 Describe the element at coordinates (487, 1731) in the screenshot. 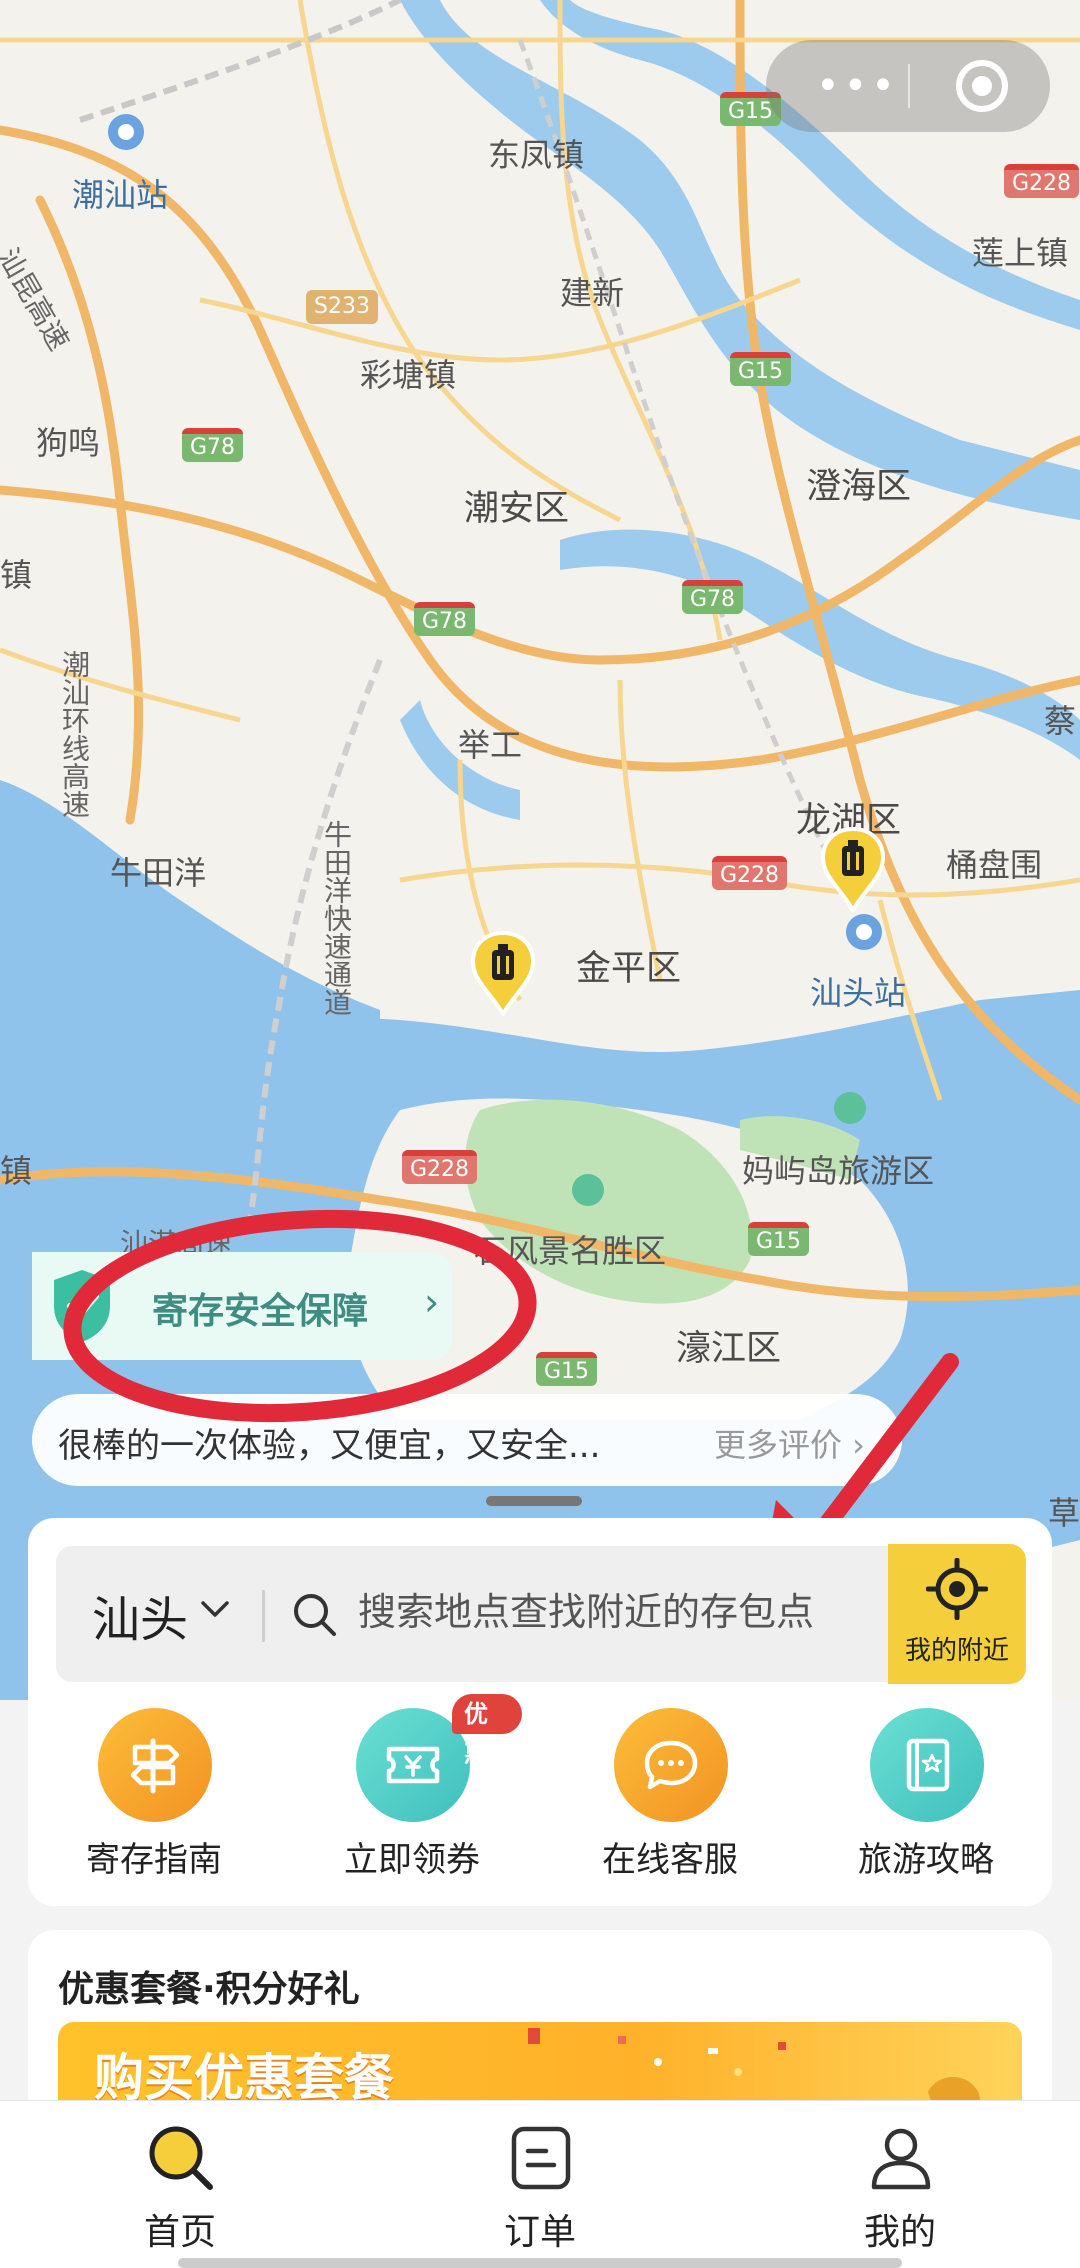

I see `discount-badge: 优惠` at that location.